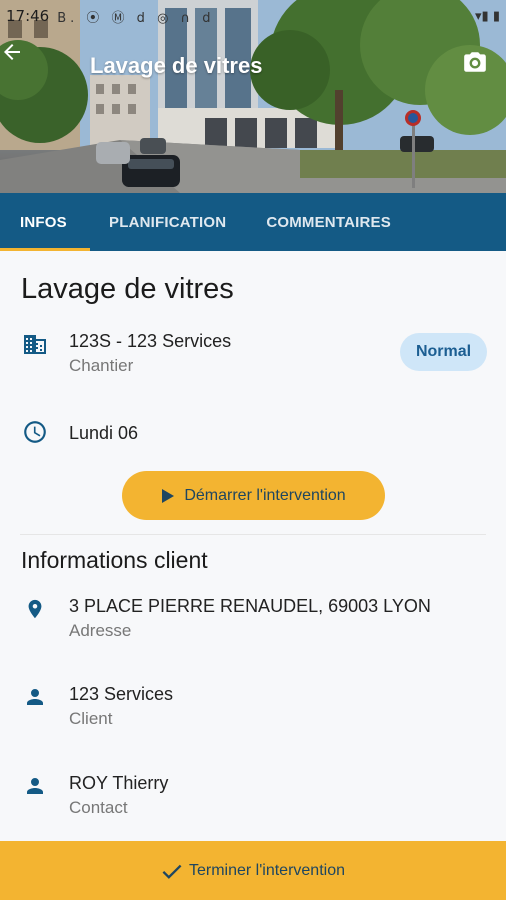 This screenshot has height=900, width=506. I want to click on camera-button, so click(479, 66).